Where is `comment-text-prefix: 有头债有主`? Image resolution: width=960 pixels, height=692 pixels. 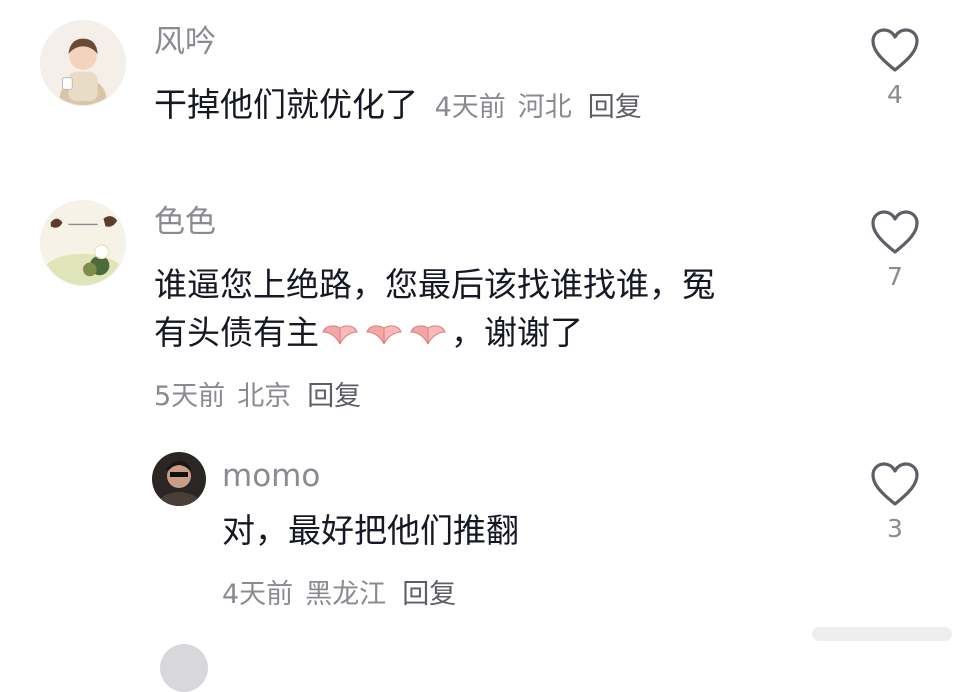 comment-text-prefix: 有头债有主 is located at coordinates (236, 332).